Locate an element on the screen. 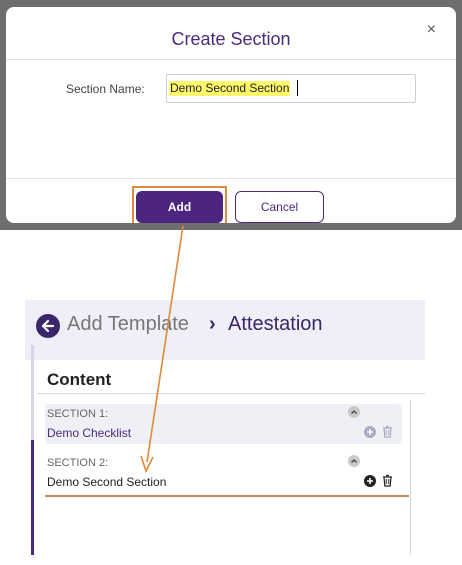 Image resolution: width=462 pixels, height=565 pixels. section-card: SECTION 1: Demo Checklist is located at coordinates (223, 424).